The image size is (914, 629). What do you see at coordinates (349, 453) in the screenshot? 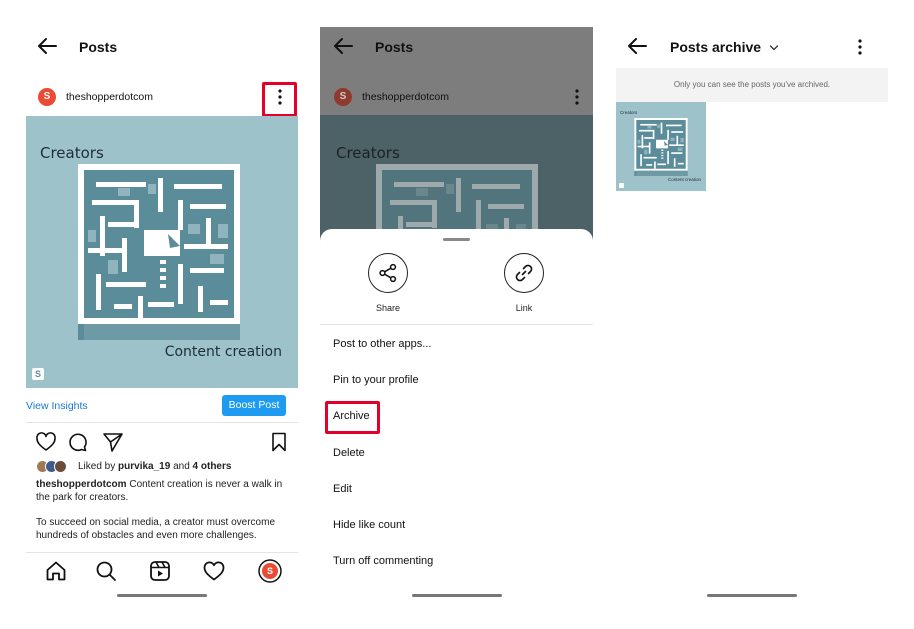
I see `menu-item-delete: Delete` at bounding box center [349, 453].